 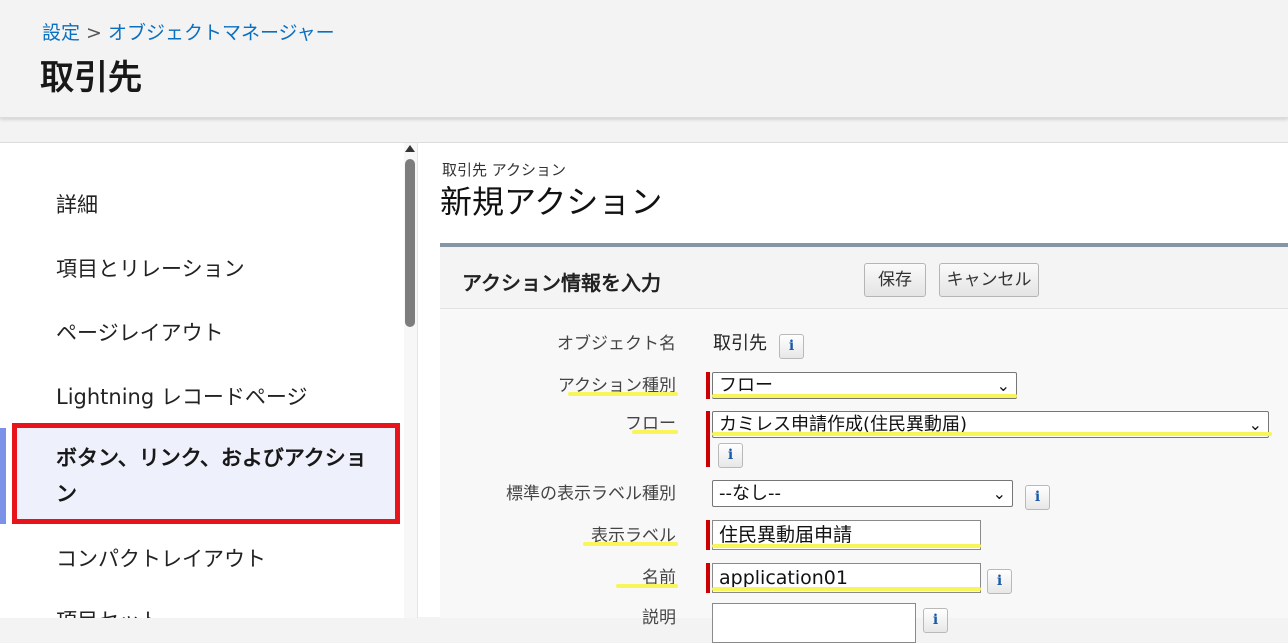 I want to click on standard-label-type-label: 標準の表示ラベル種別, so click(x=591, y=494).